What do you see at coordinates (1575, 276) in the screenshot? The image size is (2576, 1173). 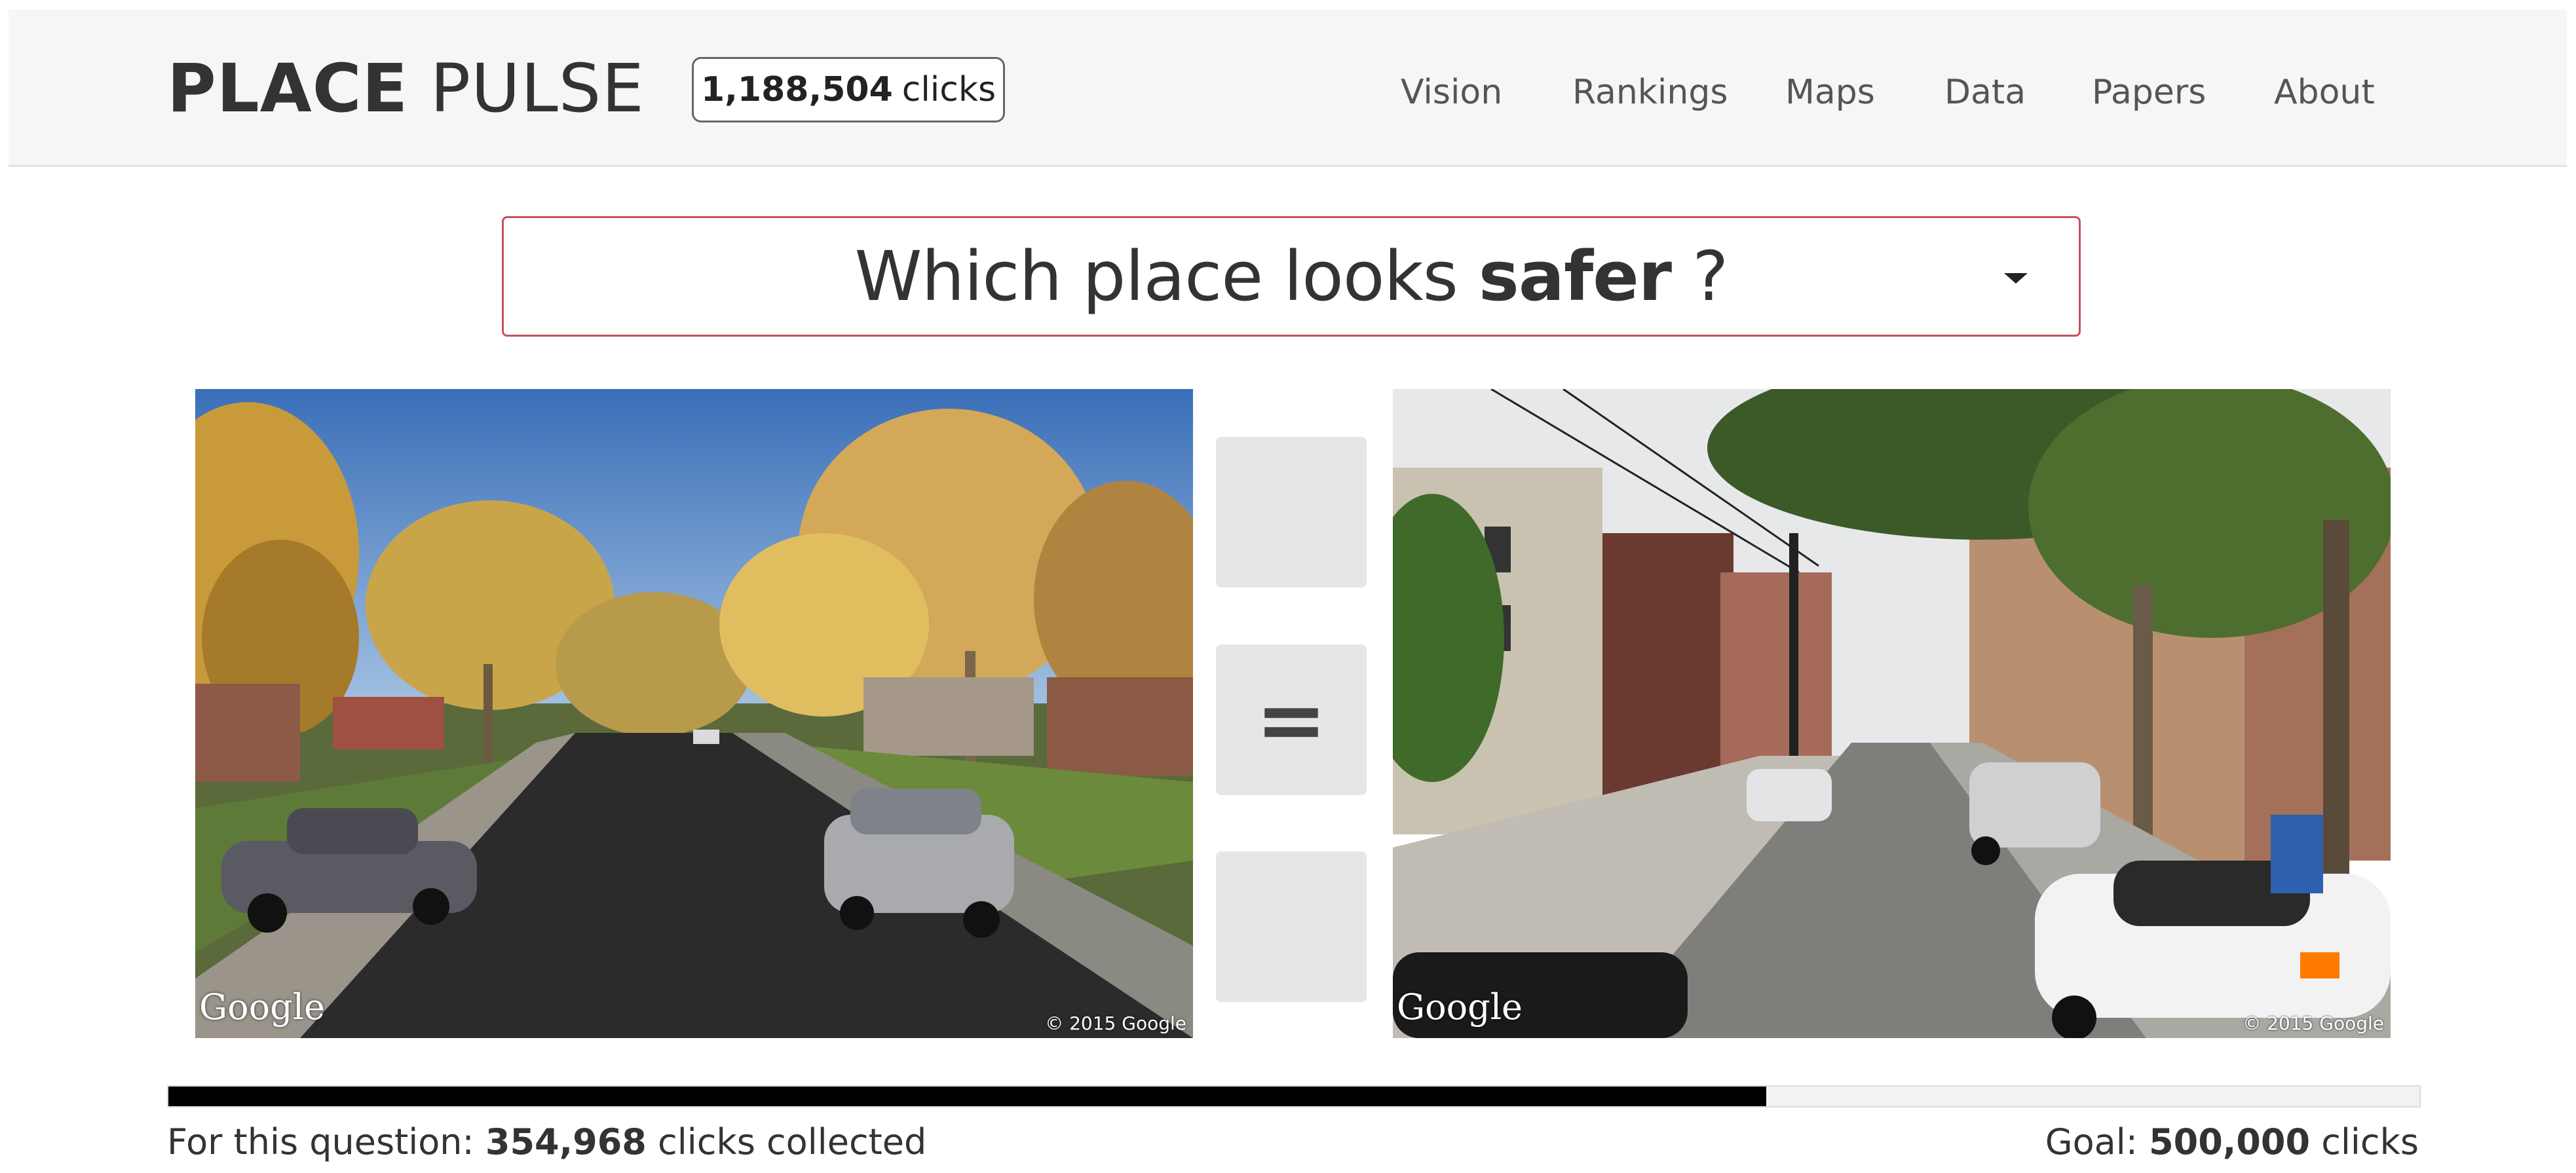 I see `question-attribute: safer` at bounding box center [1575, 276].